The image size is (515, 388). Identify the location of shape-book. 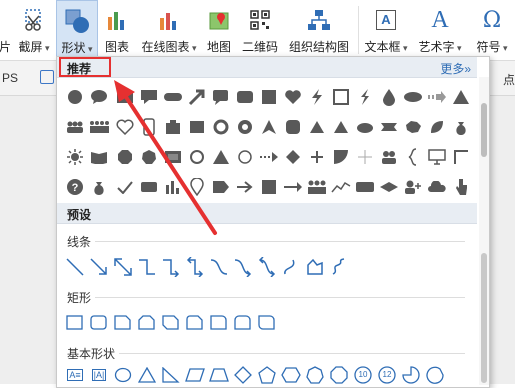
(99, 157).